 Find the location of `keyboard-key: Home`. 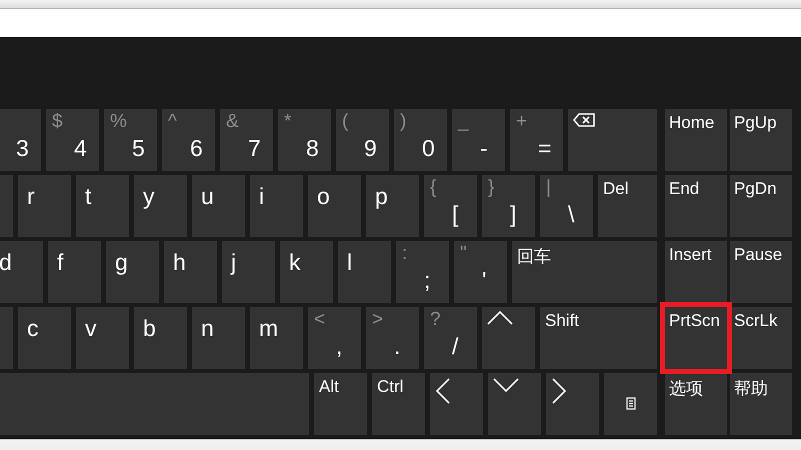

keyboard-key: Home is located at coordinates (696, 140).